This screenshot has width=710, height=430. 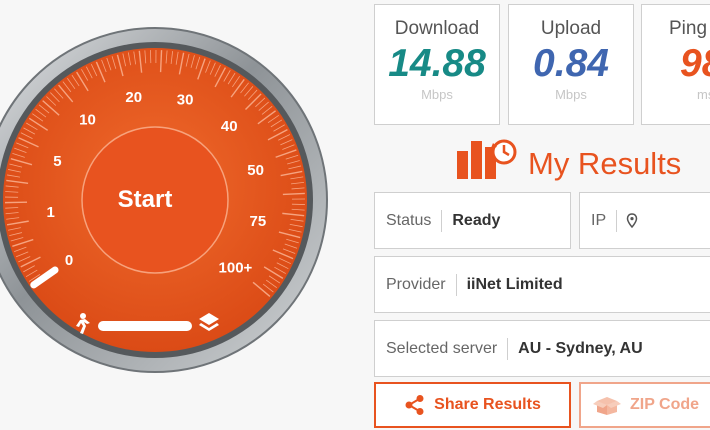 I want to click on share-results-label: Share Results, so click(x=487, y=404).